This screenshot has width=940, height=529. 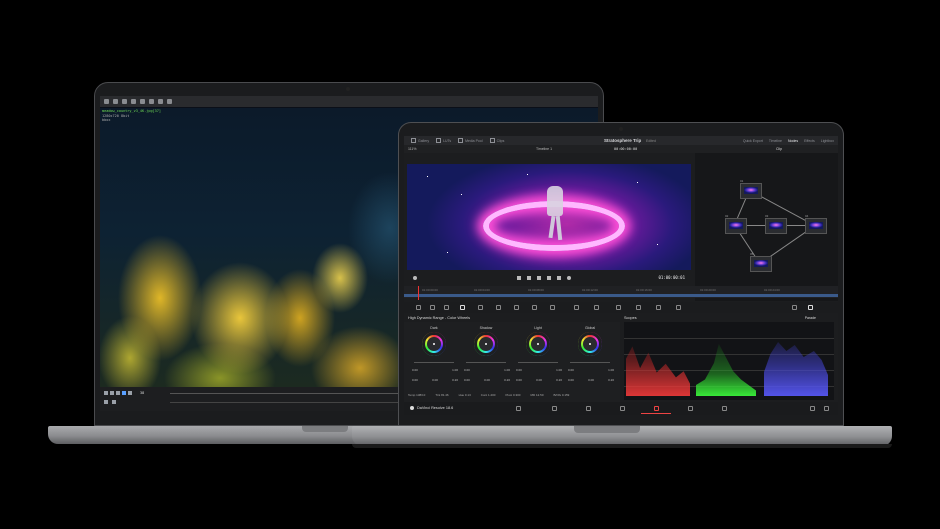 I want to click on page-color-icon, so click(x=656, y=408).